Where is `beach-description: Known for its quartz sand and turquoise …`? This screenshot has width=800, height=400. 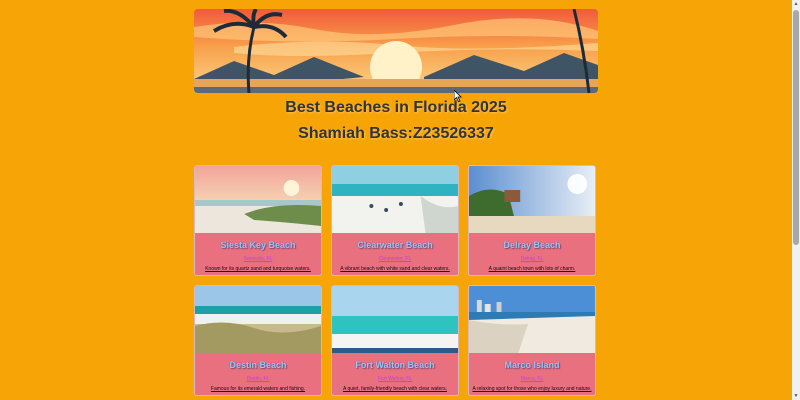 beach-description: Known for its quartz sand and turquoise … is located at coordinates (258, 269).